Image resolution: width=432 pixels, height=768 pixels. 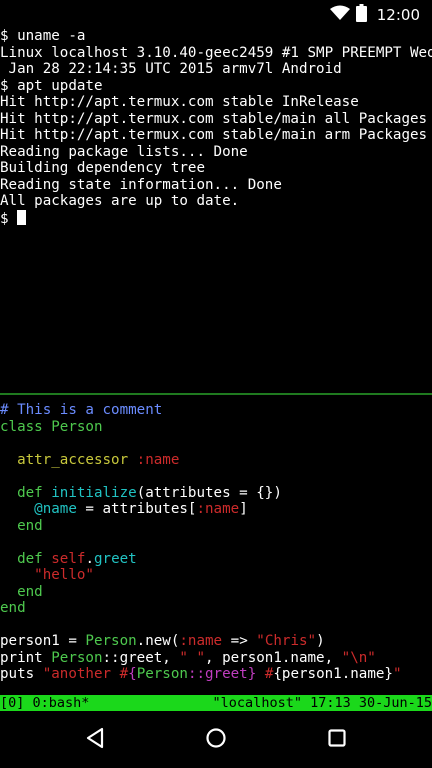 I want to click on code-text: =>, so click(x=239, y=641).